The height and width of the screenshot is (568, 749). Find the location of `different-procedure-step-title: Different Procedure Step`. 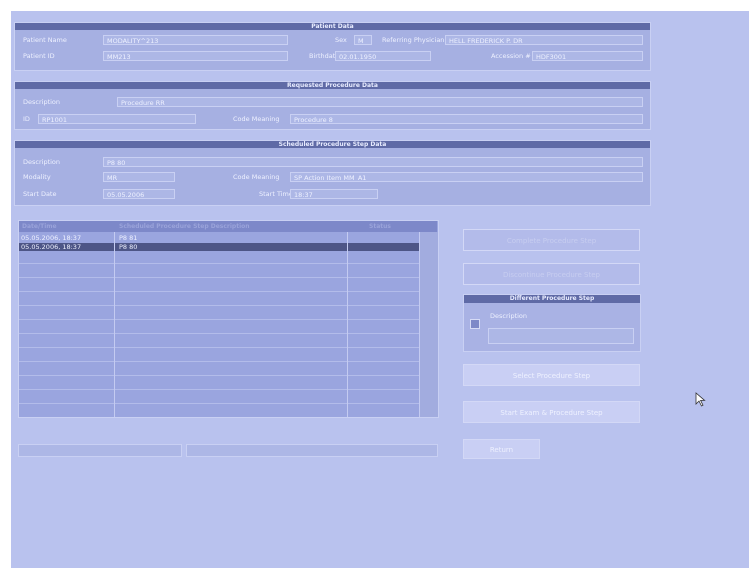

different-procedure-step-title: Different Procedure Step is located at coordinates (552, 299).